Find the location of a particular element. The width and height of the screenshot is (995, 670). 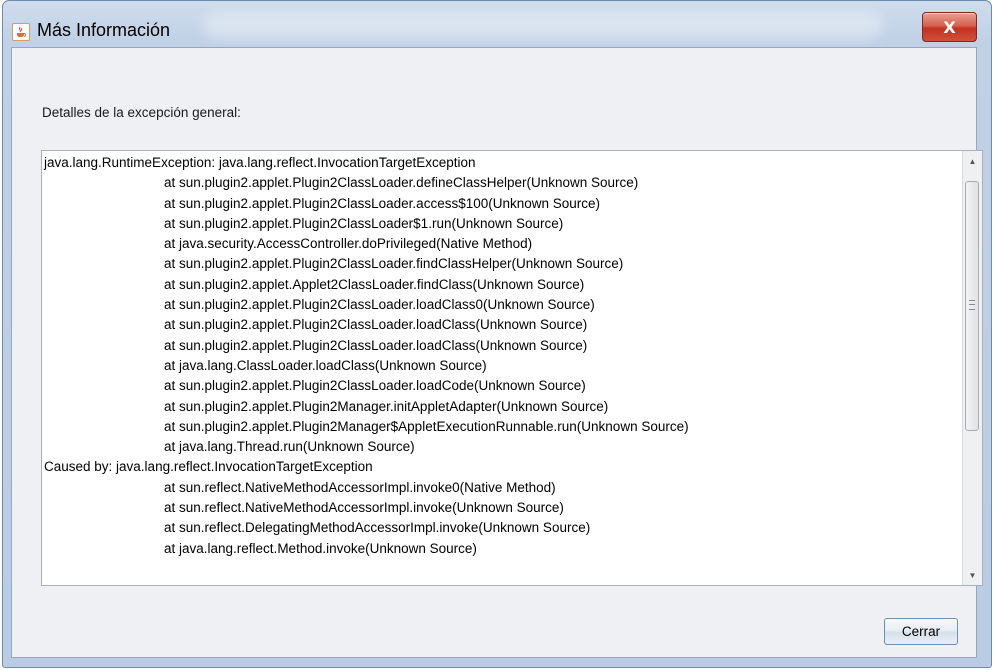

arrow-down-icon: ▼ is located at coordinates (972, 575).